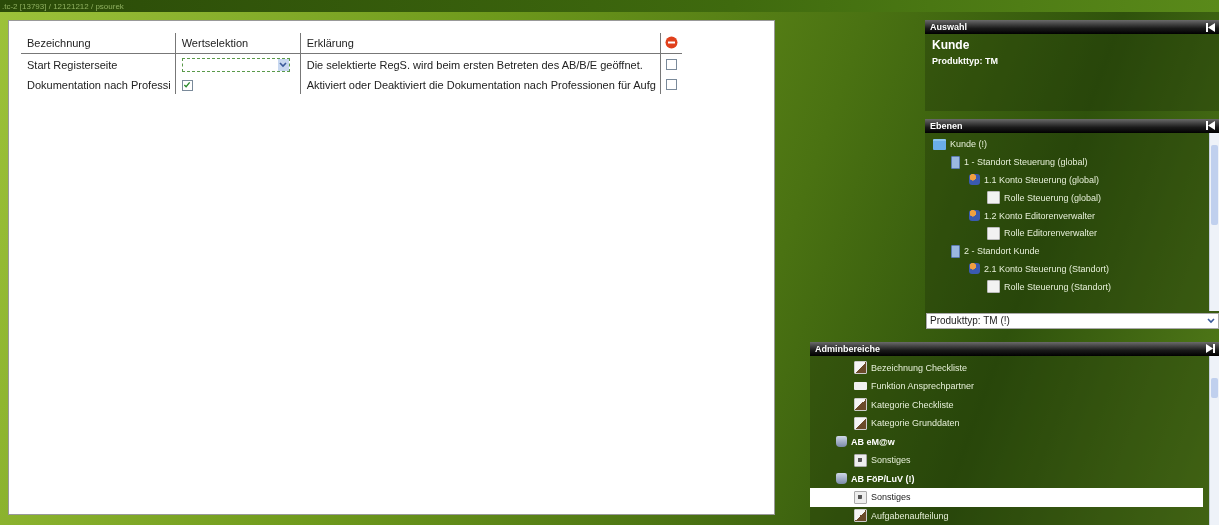  Describe the element at coordinates (883, 478) in the screenshot. I see `tree-item: AB FöP/LuV (!)` at that location.